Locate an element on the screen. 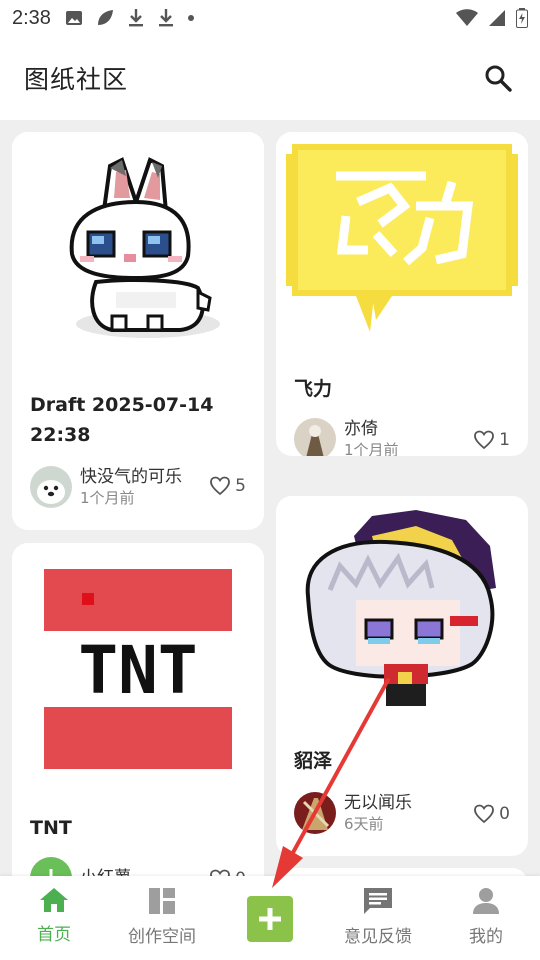 Image resolution: width=540 pixels, height=960 pixels. pixel-bunny-image is located at coordinates (138, 257).